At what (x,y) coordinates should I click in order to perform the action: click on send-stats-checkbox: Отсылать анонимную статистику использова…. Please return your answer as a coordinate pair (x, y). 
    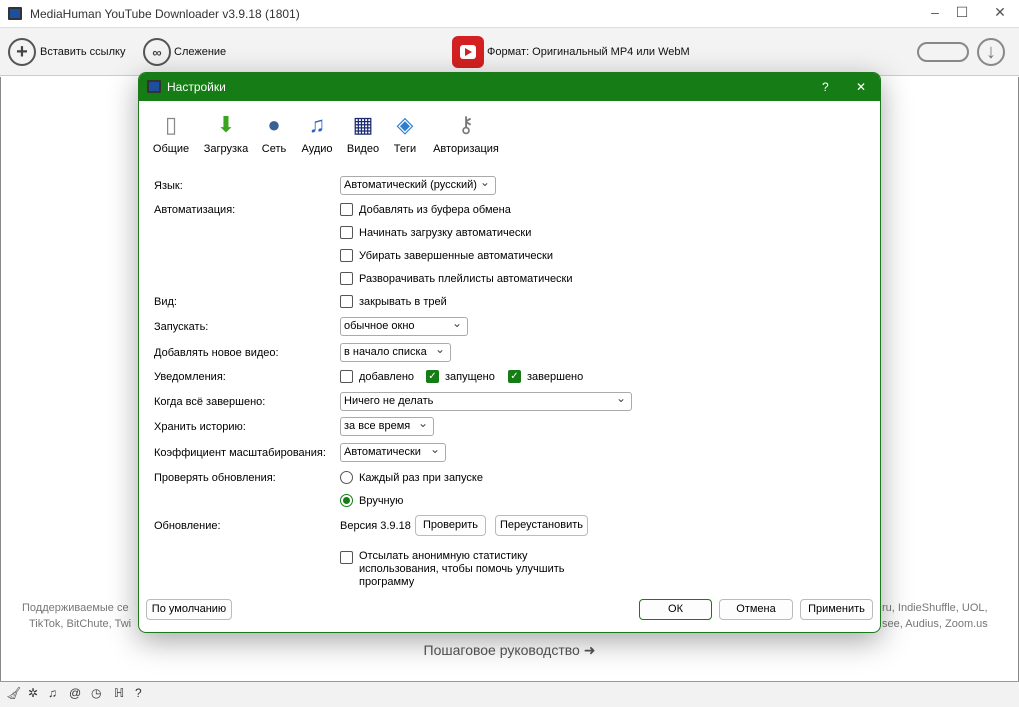
    Looking at the image, I should click on (465, 569).